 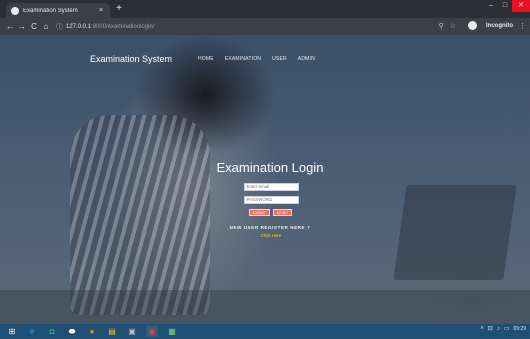 I want to click on site-info-icon: ⓘ, so click(x=59, y=27).